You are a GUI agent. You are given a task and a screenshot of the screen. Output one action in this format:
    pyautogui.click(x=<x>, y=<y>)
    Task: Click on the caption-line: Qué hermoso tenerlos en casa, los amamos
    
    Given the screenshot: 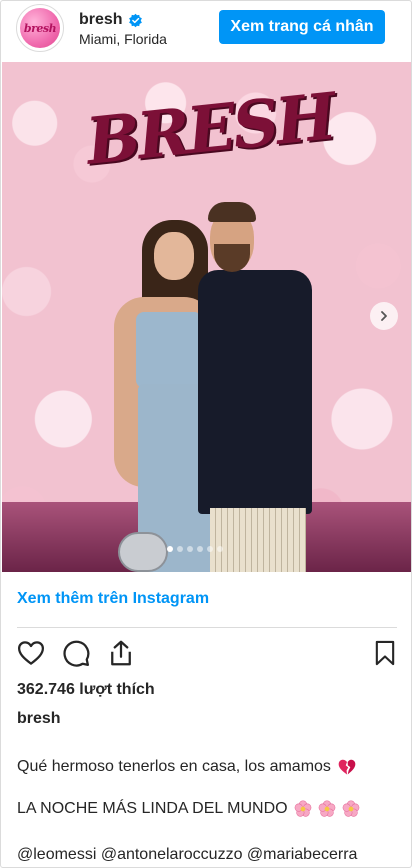 What is the action you would take?
    pyautogui.click(x=187, y=767)
    